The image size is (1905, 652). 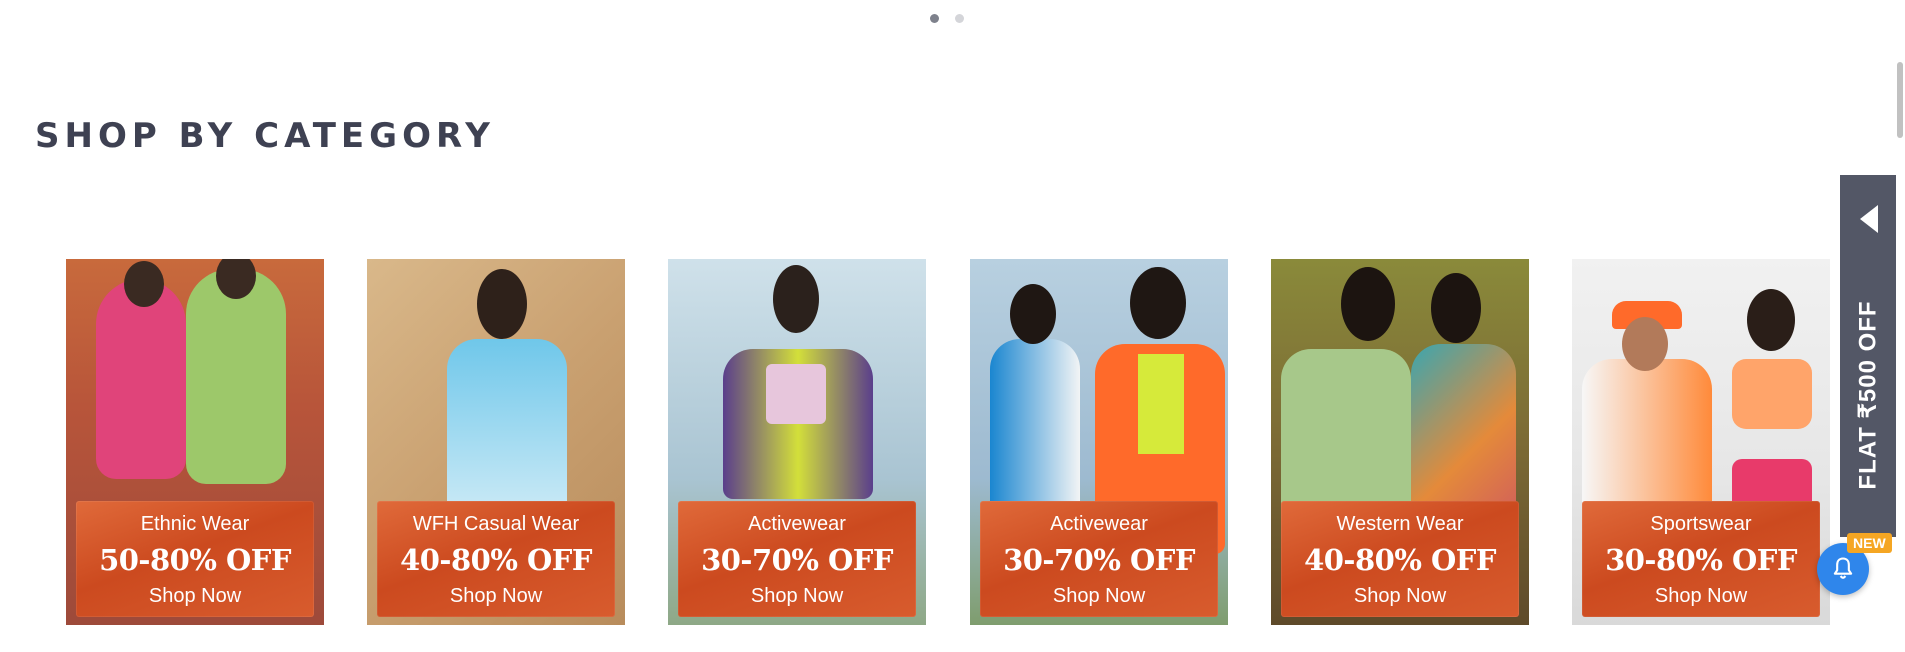 I want to click on category-name: Sportswear, so click(x=1701, y=524).